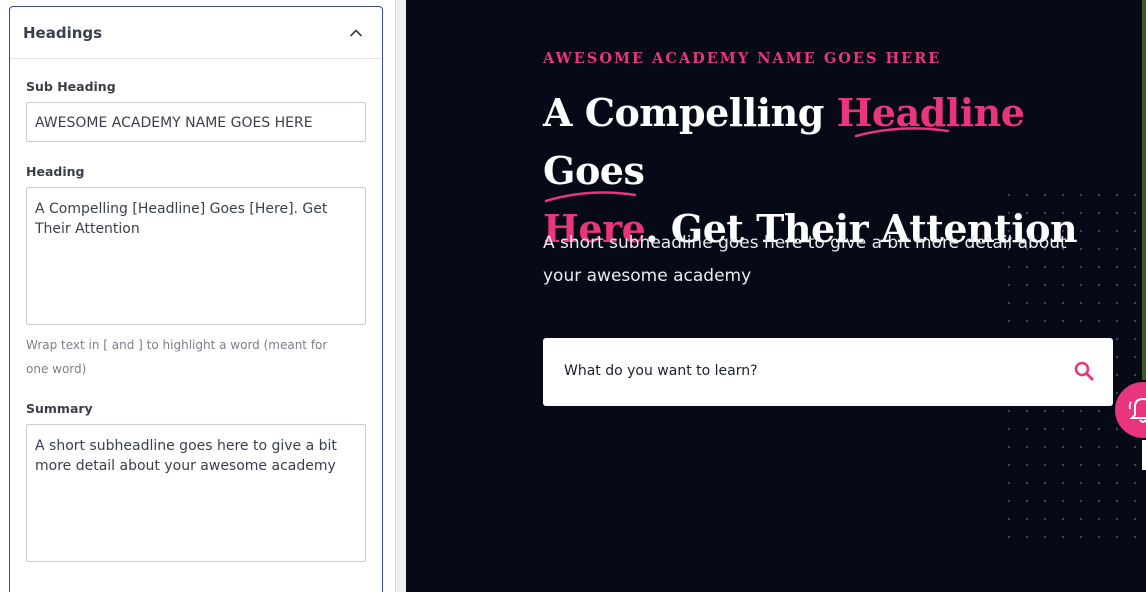 The image size is (1146, 592). Describe the element at coordinates (1084, 371) in the screenshot. I see `search-icon` at that location.